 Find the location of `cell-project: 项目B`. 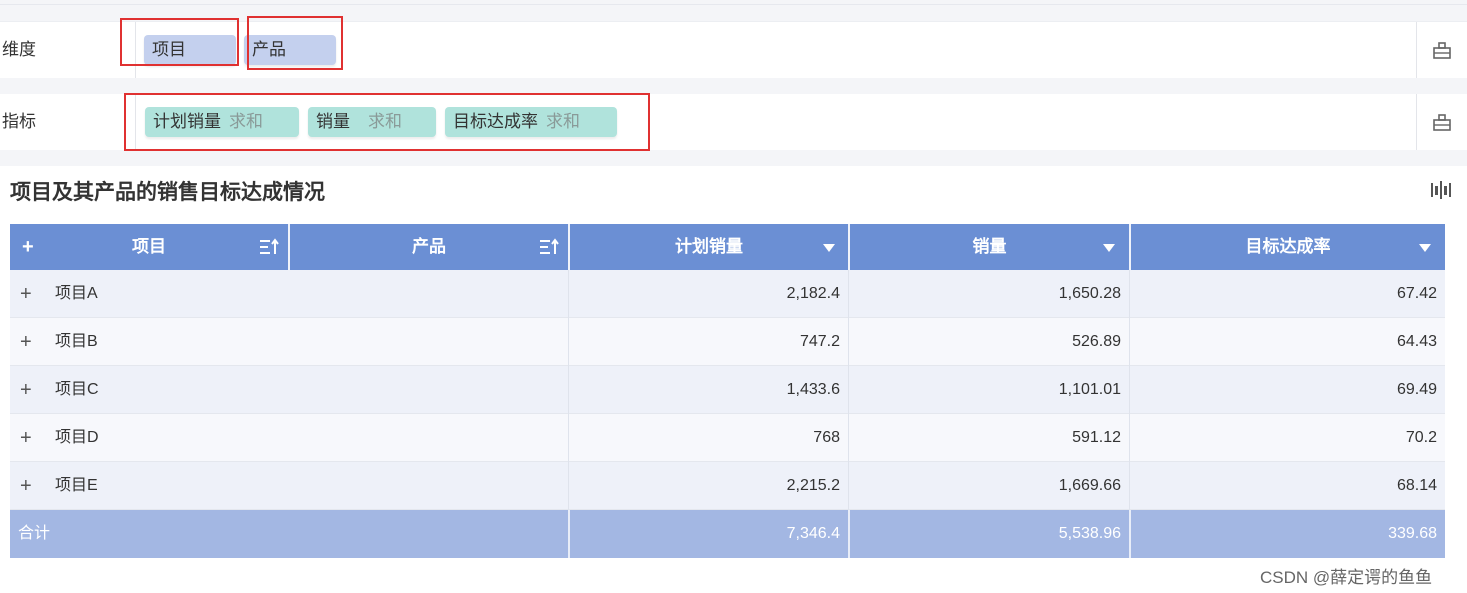

cell-project: 项目B is located at coordinates (76, 341).